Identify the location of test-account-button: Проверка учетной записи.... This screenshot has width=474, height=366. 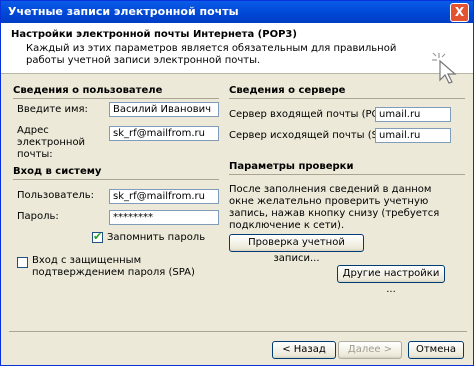
(296, 249).